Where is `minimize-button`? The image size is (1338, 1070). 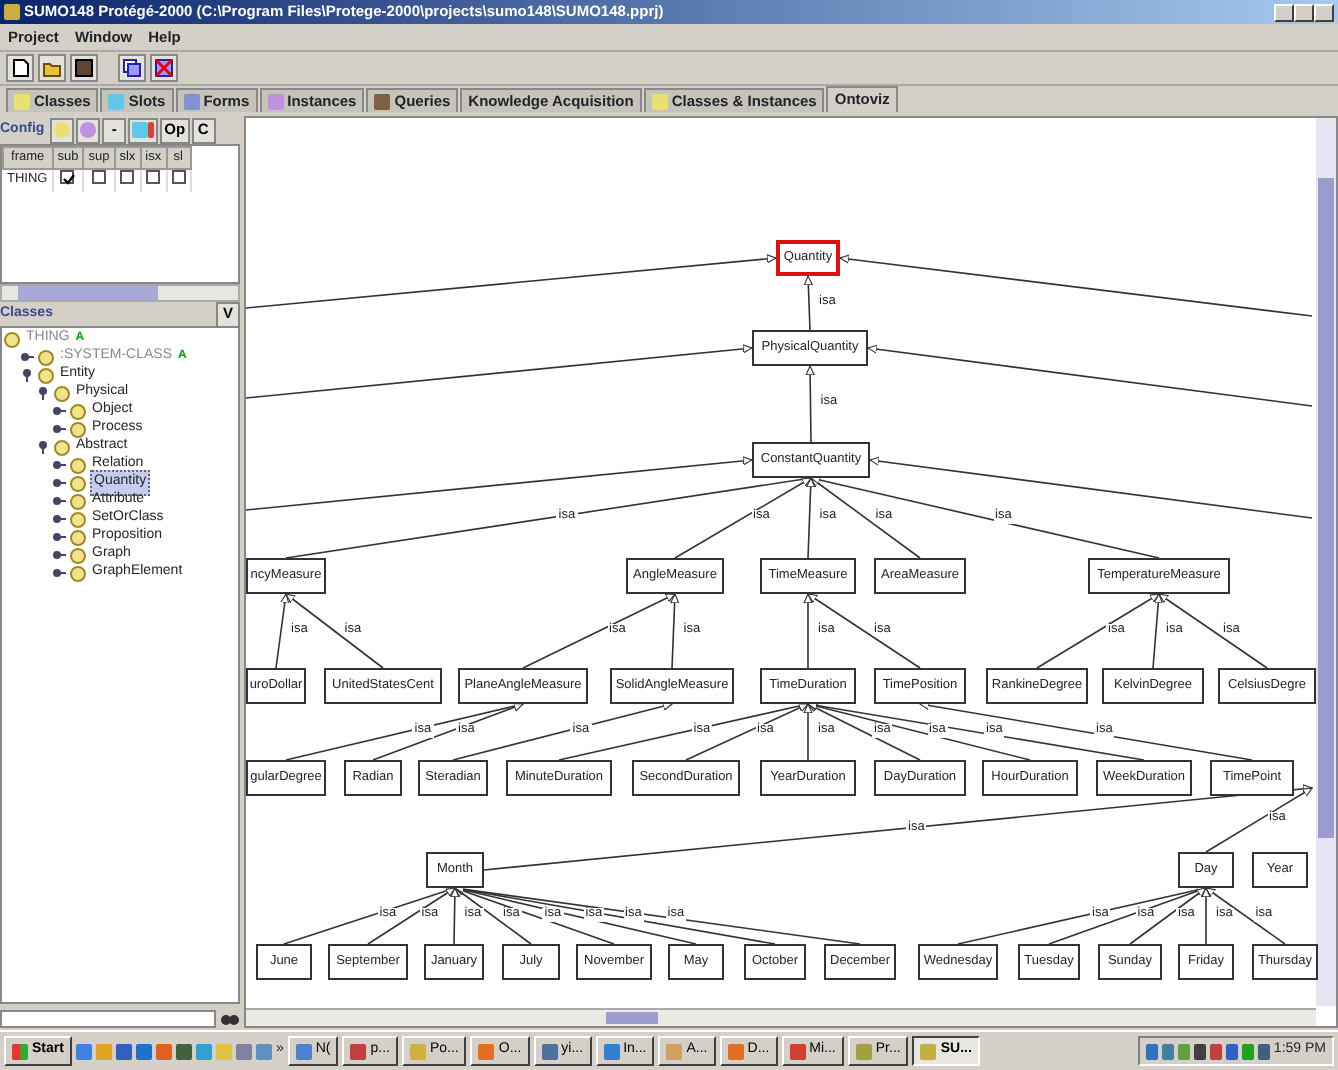
minimize-button is located at coordinates (1284, 12).